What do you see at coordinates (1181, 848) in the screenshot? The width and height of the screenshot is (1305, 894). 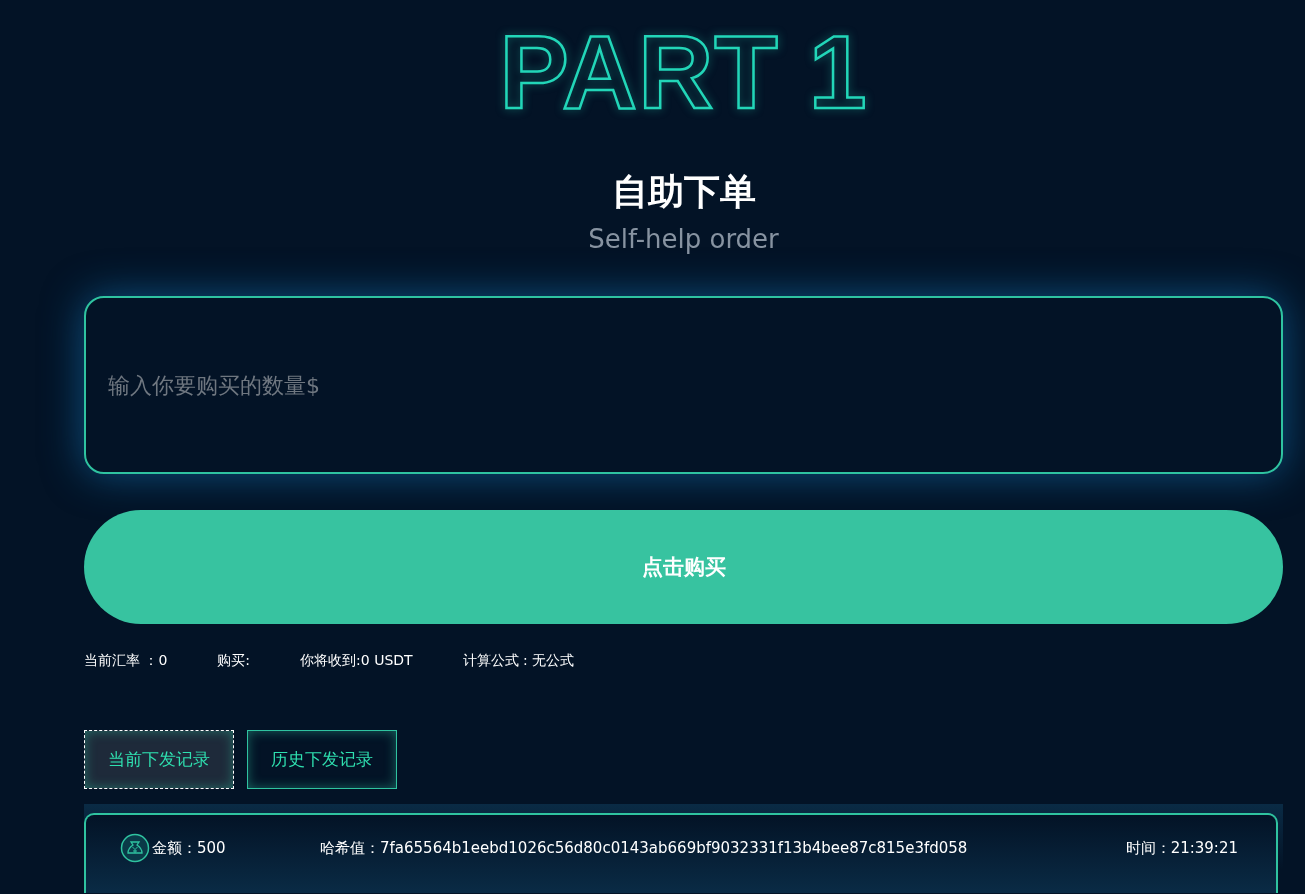 I see `time-text: 时间：21:39:21` at bounding box center [1181, 848].